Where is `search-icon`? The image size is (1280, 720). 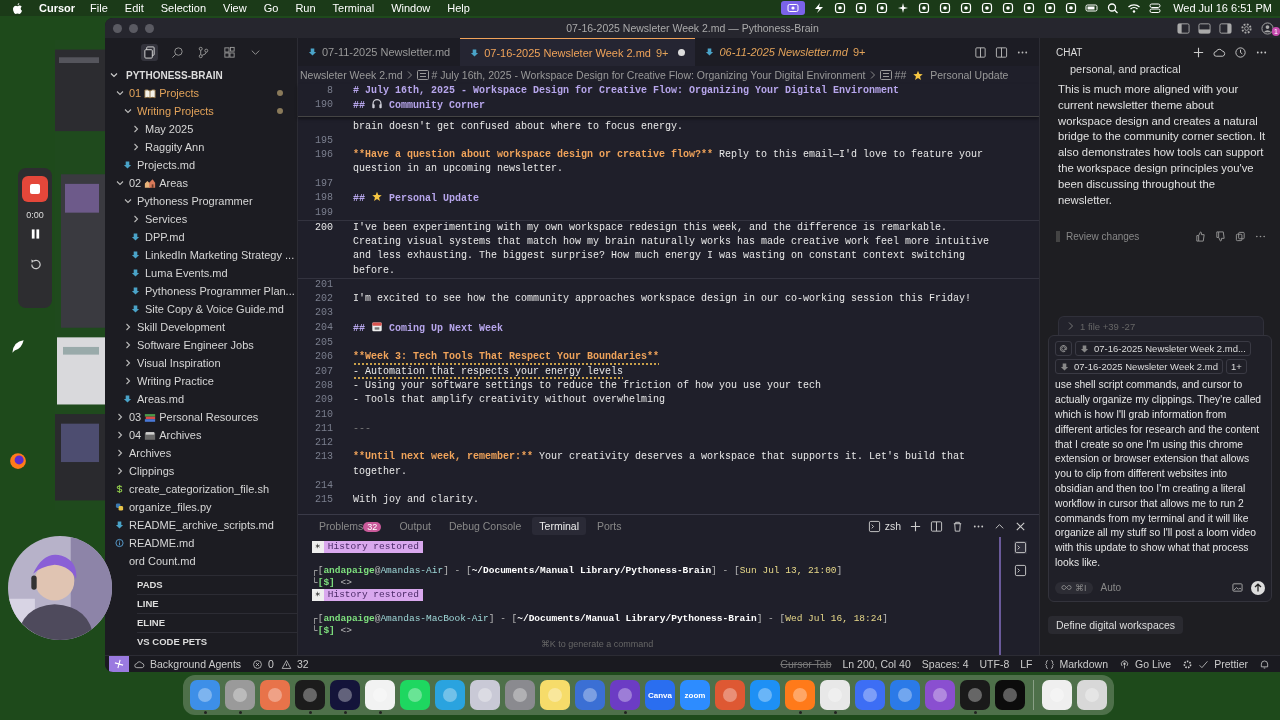 search-icon is located at coordinates (1113, 8).